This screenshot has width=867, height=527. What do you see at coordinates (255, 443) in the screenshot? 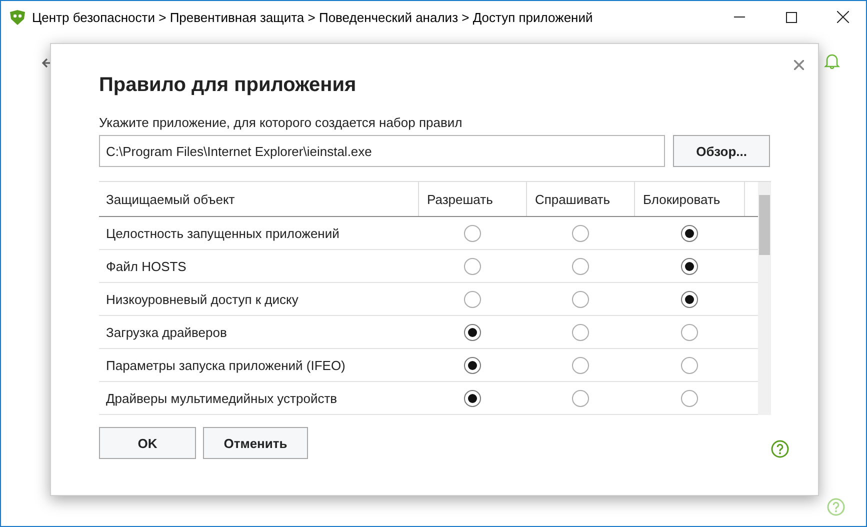
I see `cancel-button: Отменить` at bounding box center [255, 443].